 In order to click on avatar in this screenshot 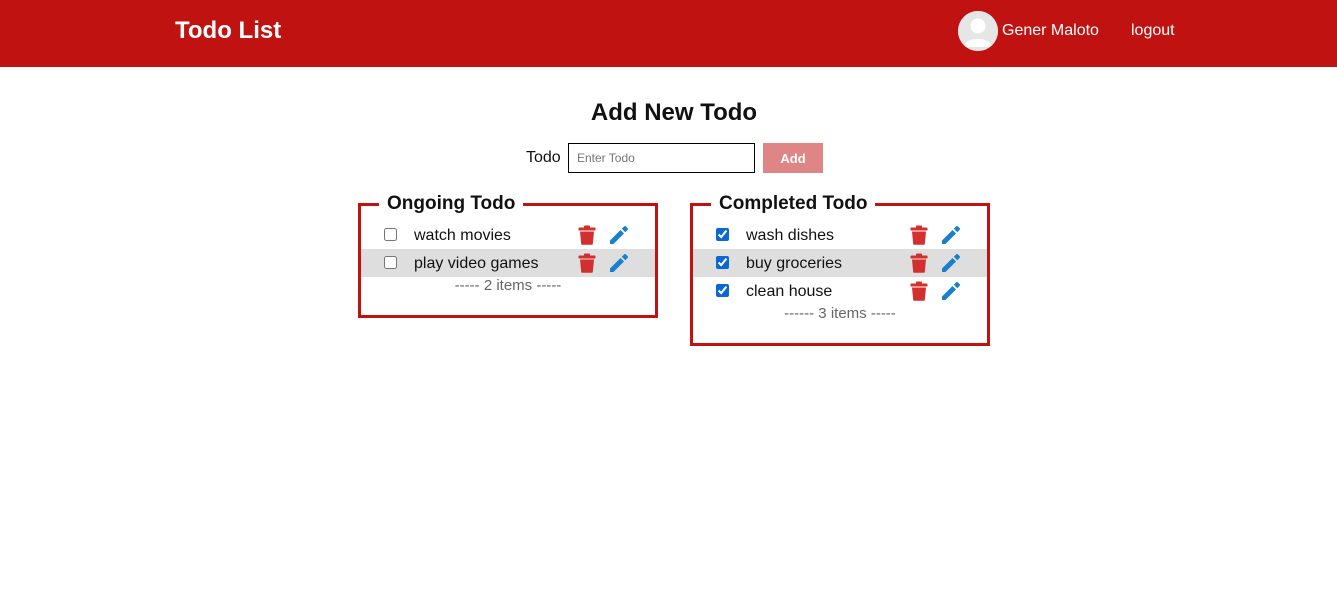, I will do `click(978, 31)`.